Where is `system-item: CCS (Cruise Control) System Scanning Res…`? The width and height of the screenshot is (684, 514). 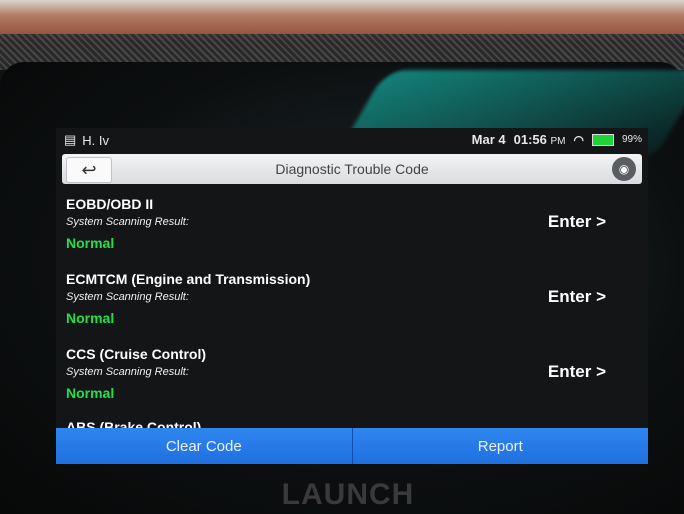
system-item: CCS (Cruise Control) System Scanning Res… is located at coordinates (352, 375).